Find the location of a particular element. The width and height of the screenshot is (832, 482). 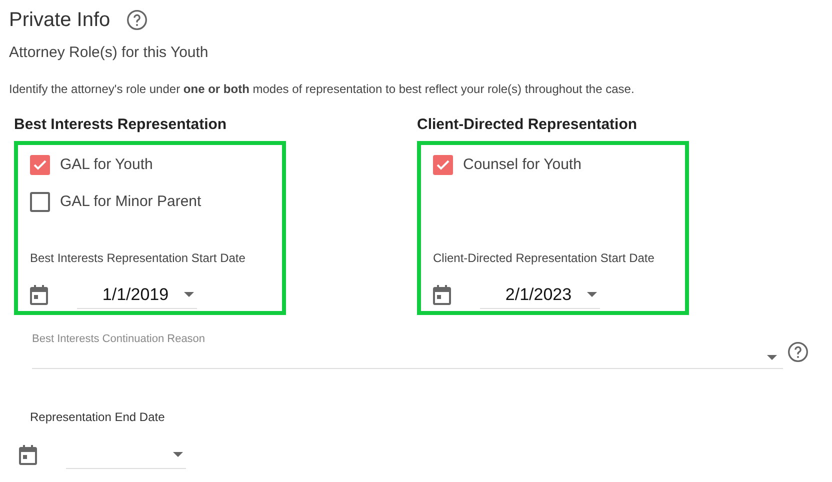

field-label: Client-Directed Representation Start Date is located at coordinates (544, 258).